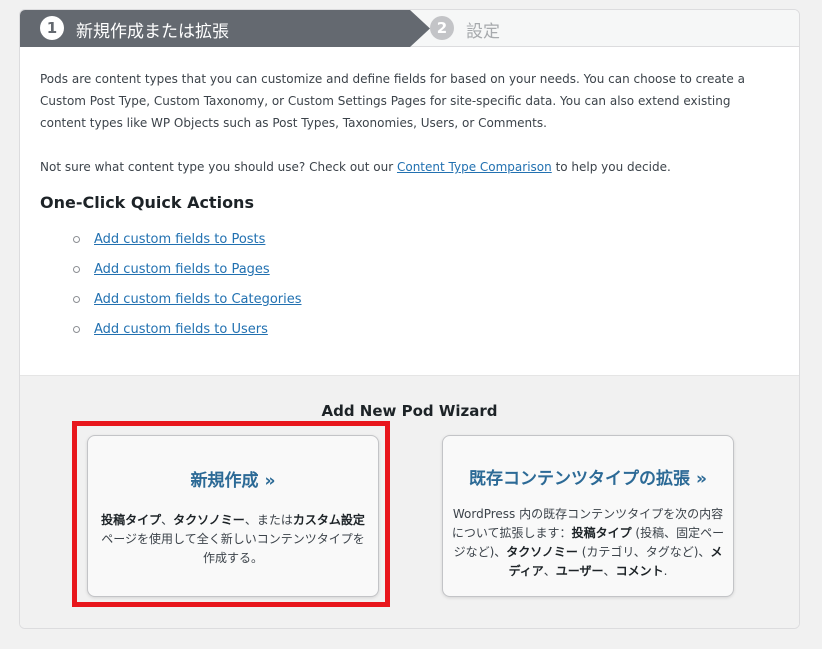 This screenshot has width=822, height=649. Describe the element at coordinates (233, 548) in the screenshot. I see `desc-text: ページを使用して全く新しいコンテンツタイプを作成する。` at that location.